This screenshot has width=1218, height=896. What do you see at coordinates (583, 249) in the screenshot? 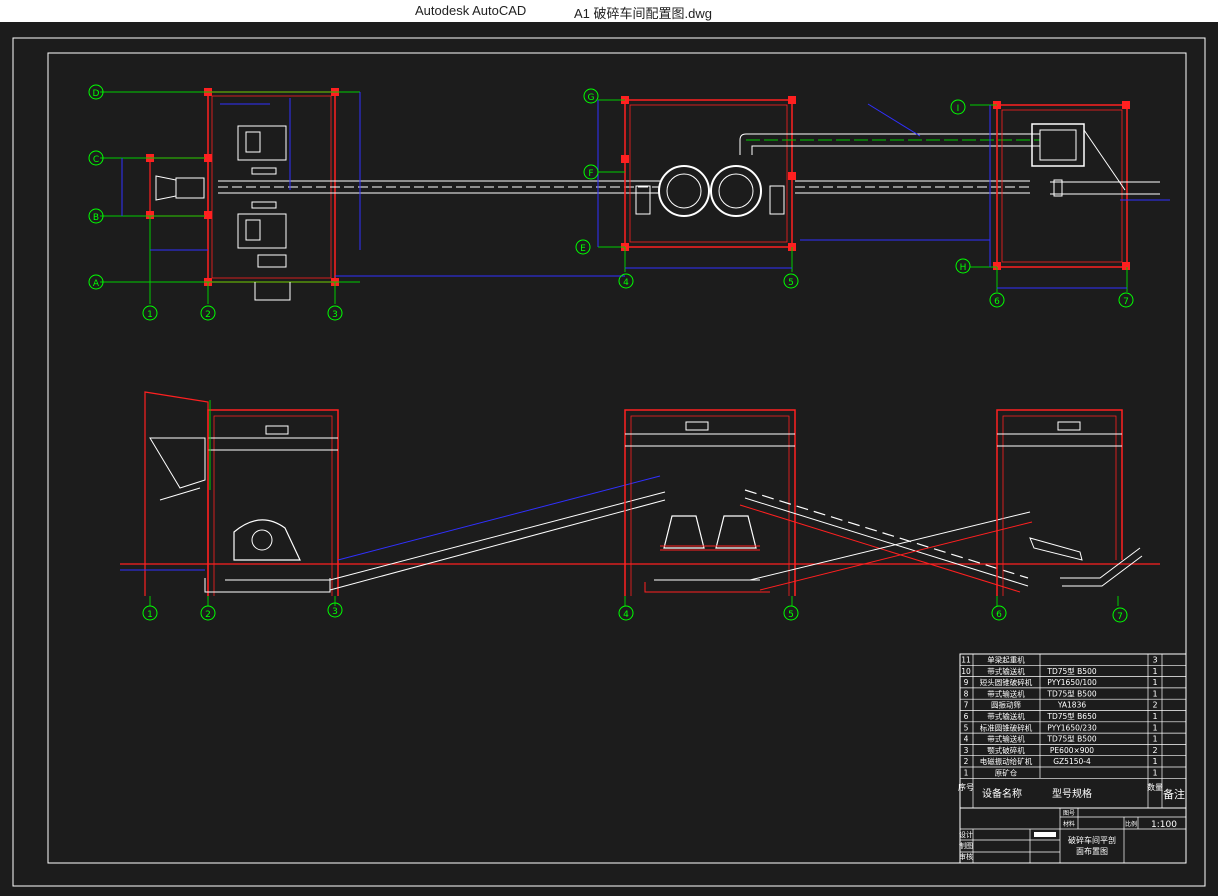
I see `grid-label-e: E` at bounding box center [583, 249].